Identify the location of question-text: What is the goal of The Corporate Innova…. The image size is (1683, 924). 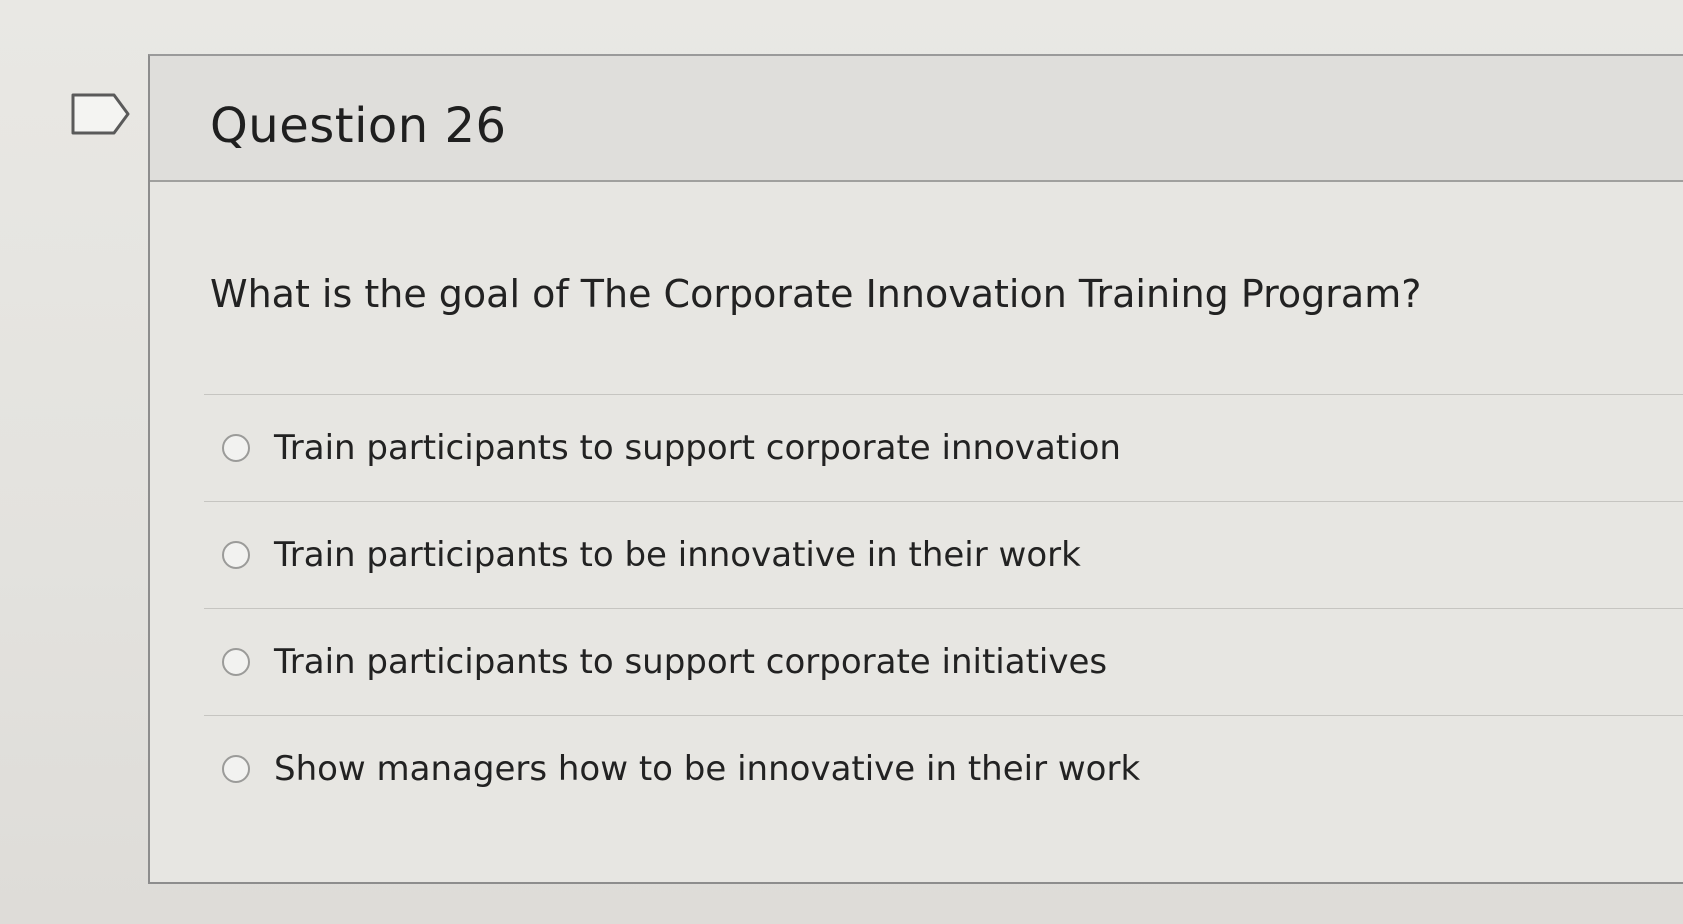
(816, 294).